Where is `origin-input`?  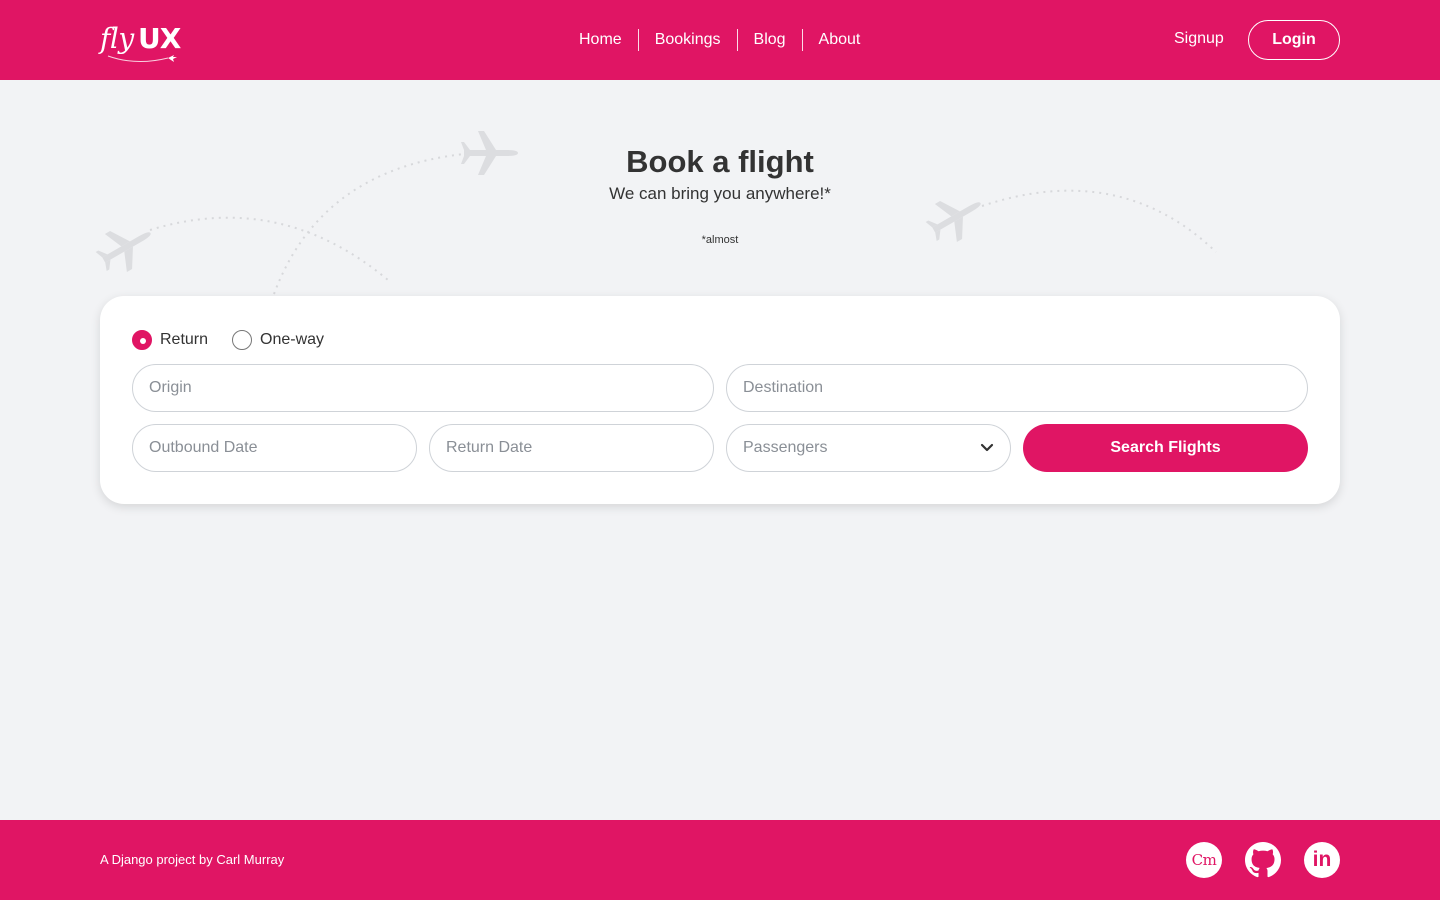
origin-input is located at coordinates (423, 388).